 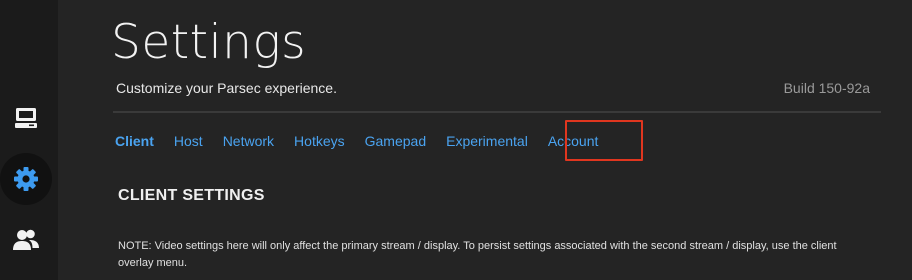 What do you see at coordinates (209, 42) in the screenshot?
I see `page-title: Settings` at bounding box center [209, 42].